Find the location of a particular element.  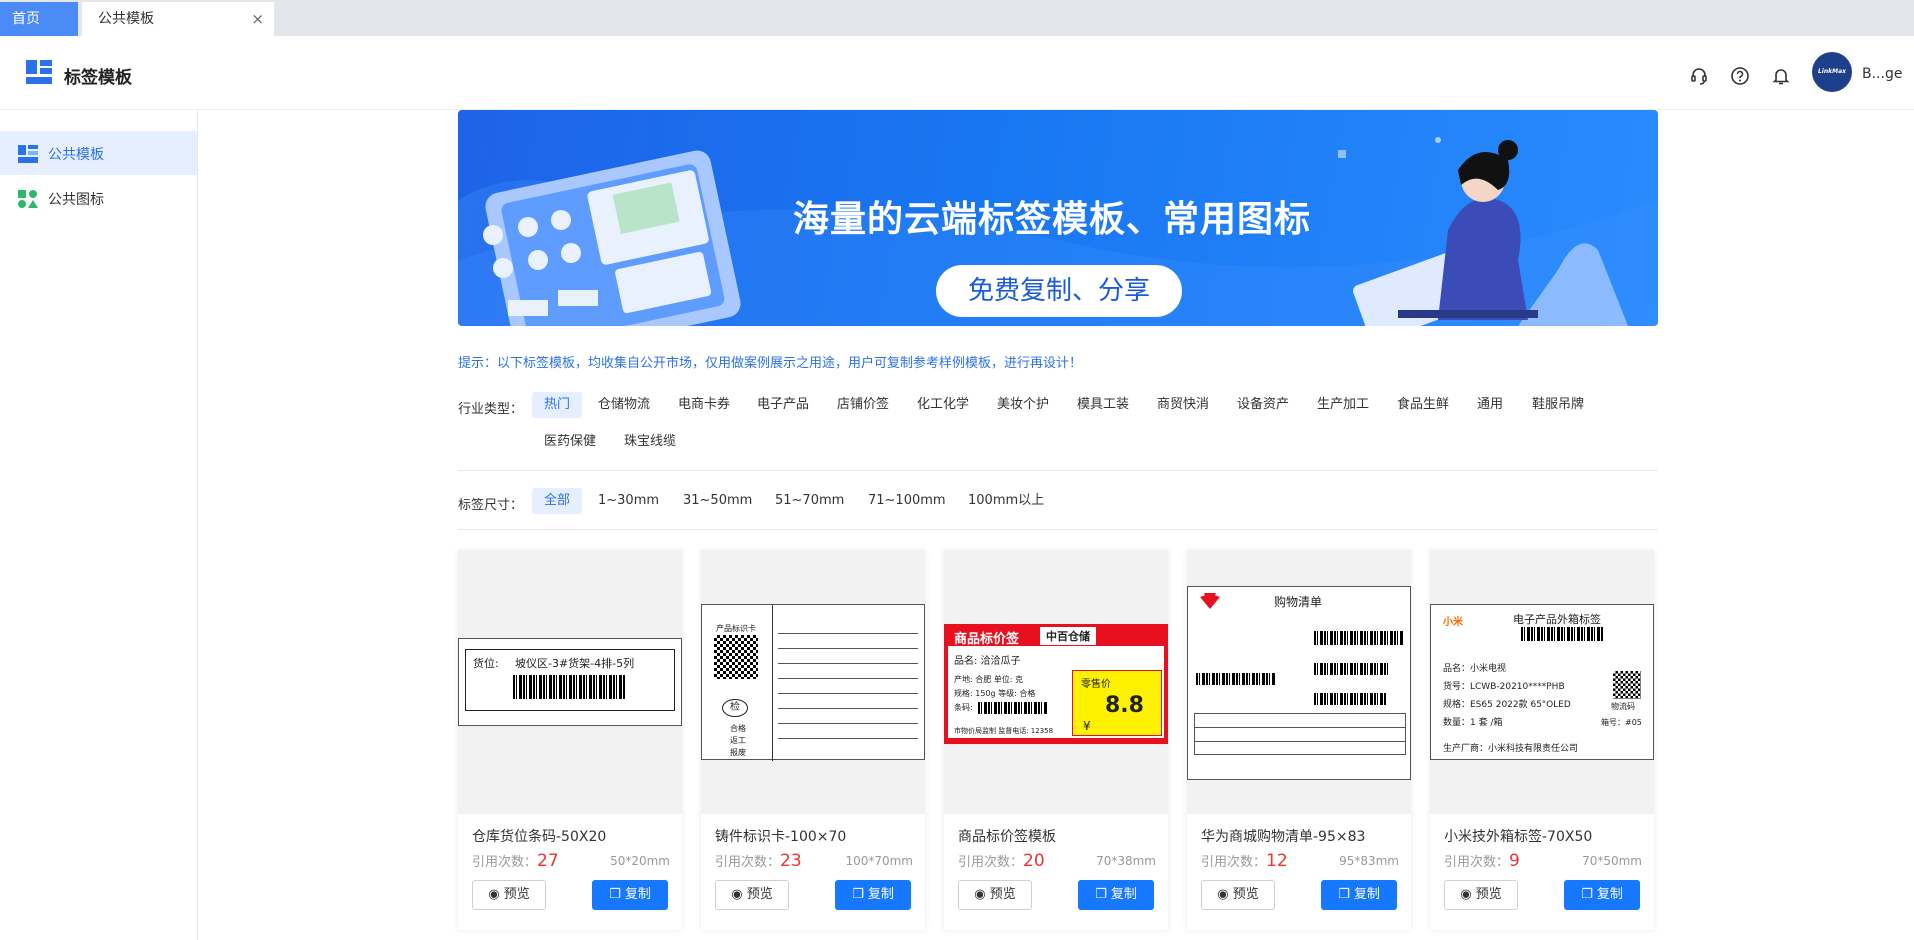

usage-count: 23 is located at coordinates (791, 861).